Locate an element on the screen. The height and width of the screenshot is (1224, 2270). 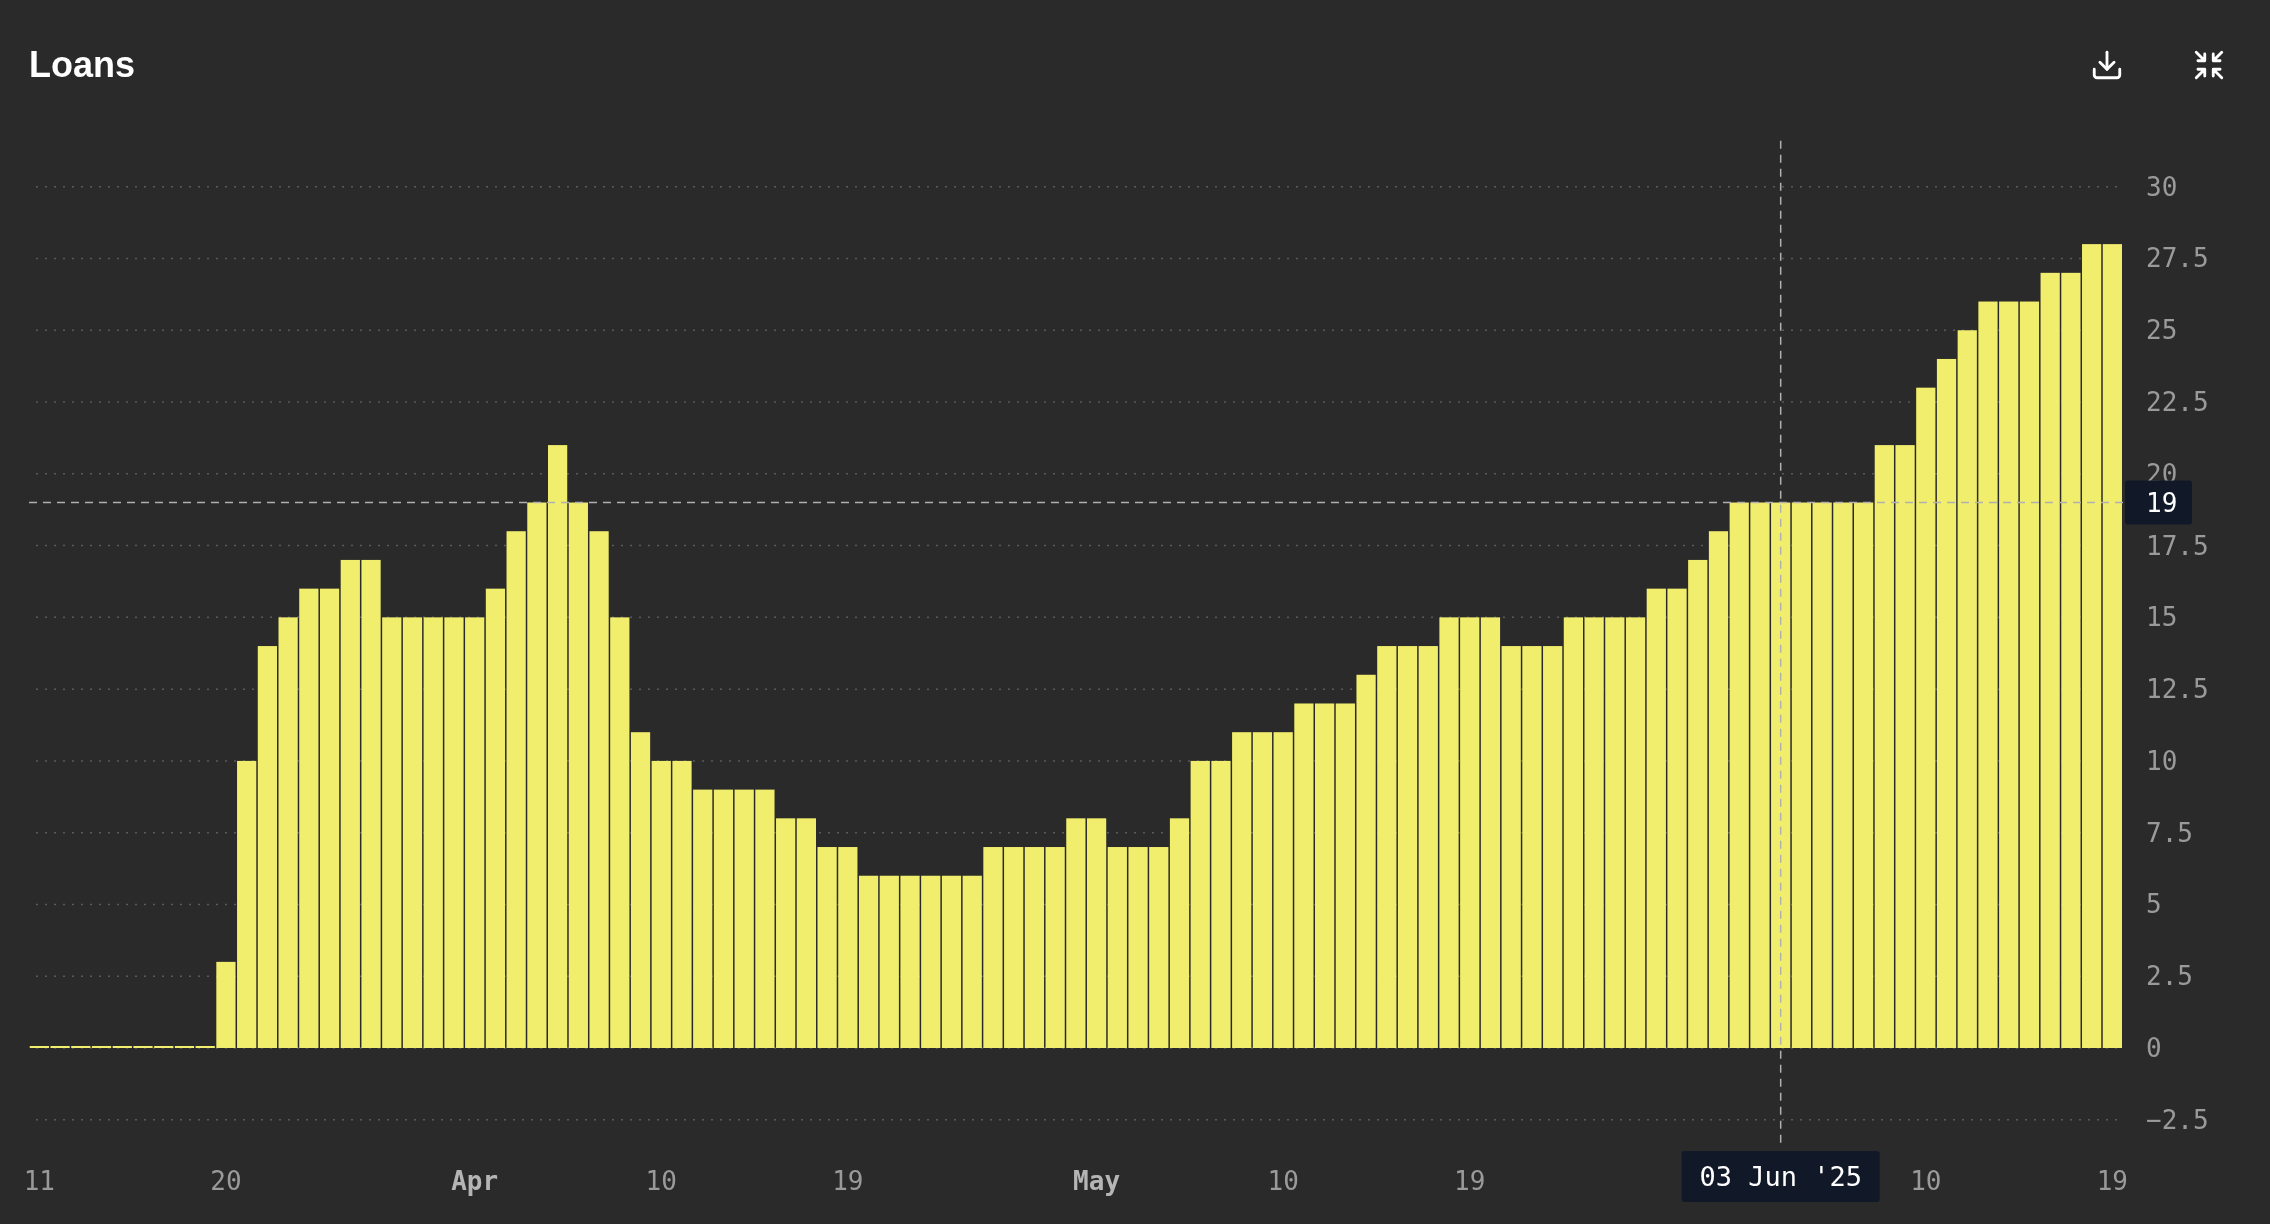
y-axis-tick-label: 27.5 is located at coordinates (2177, 258).